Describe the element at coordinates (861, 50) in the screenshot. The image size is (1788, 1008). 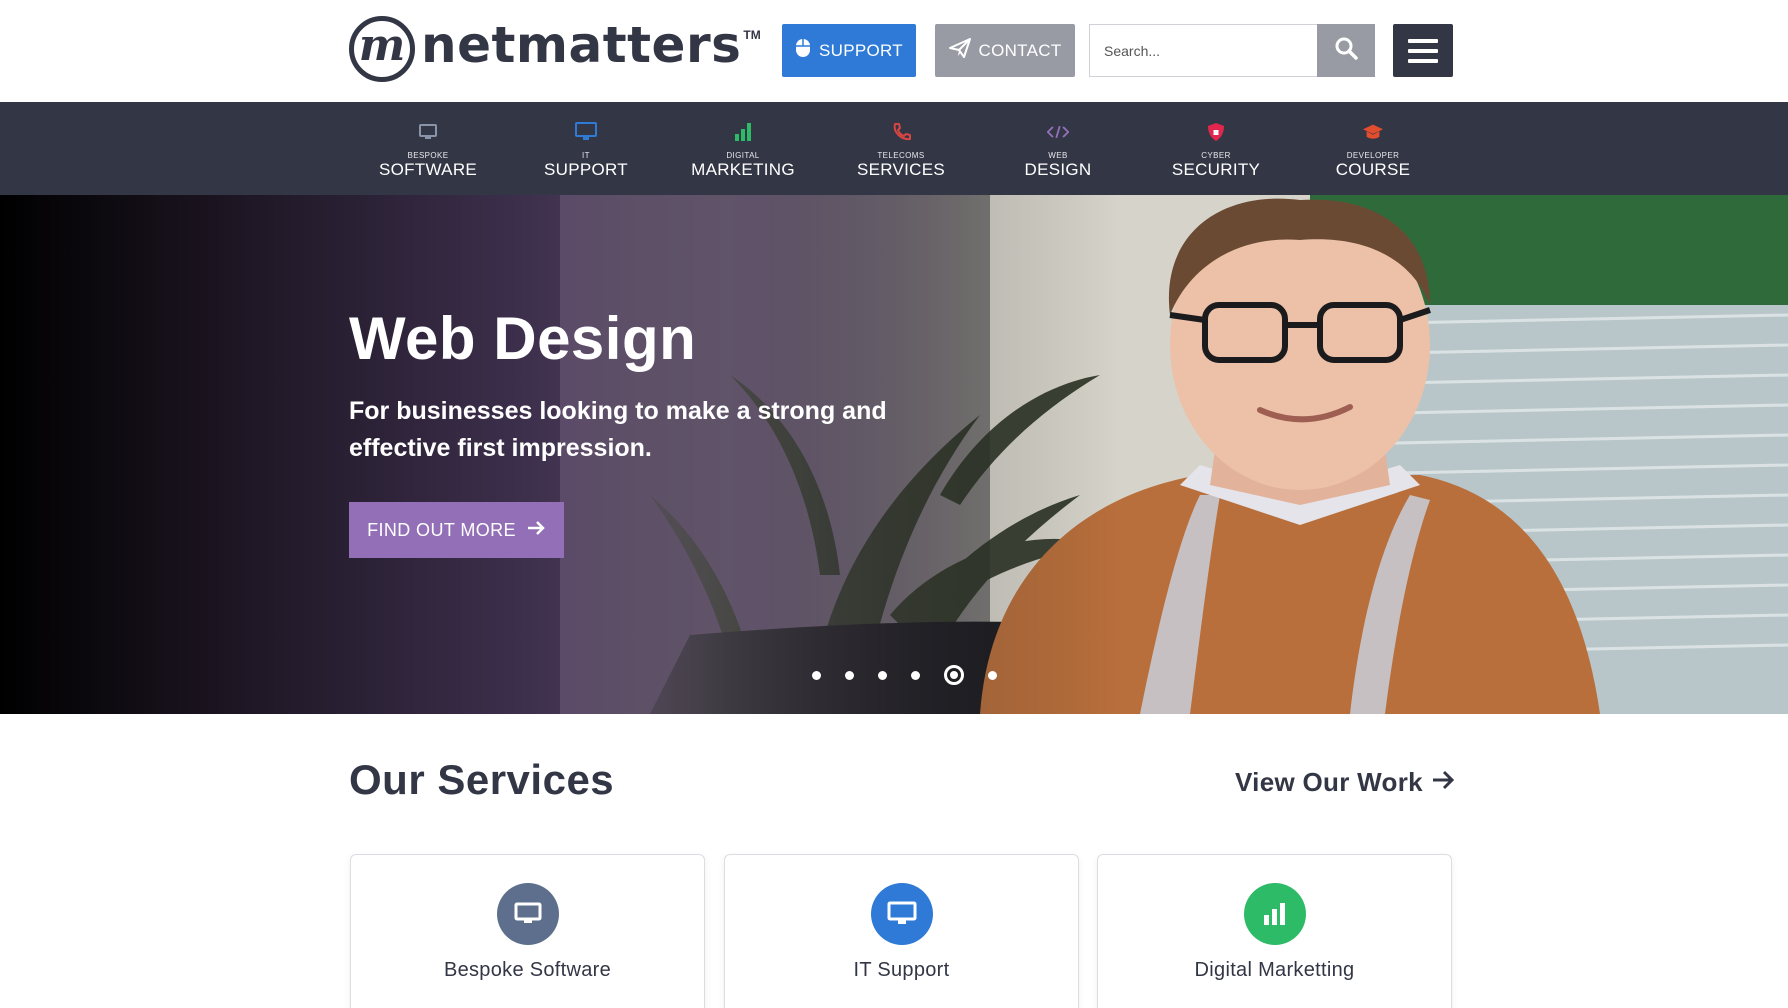
I see `support-label: SUPPORT` at that location.